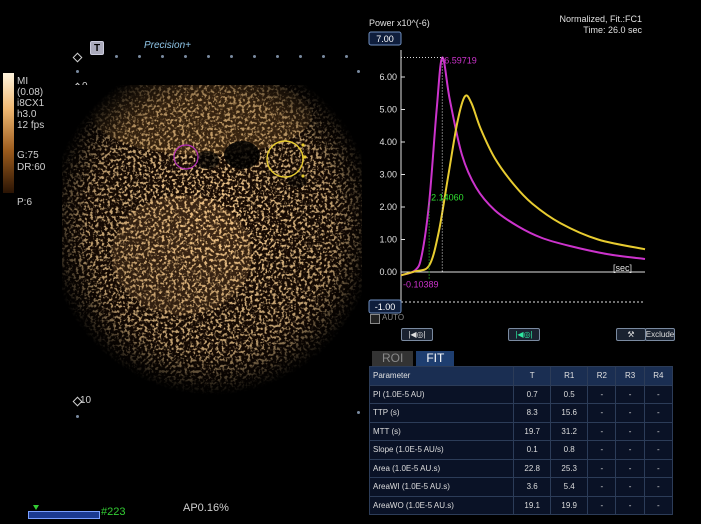  I want to click on text-tool-button: T, so click(97, 48).